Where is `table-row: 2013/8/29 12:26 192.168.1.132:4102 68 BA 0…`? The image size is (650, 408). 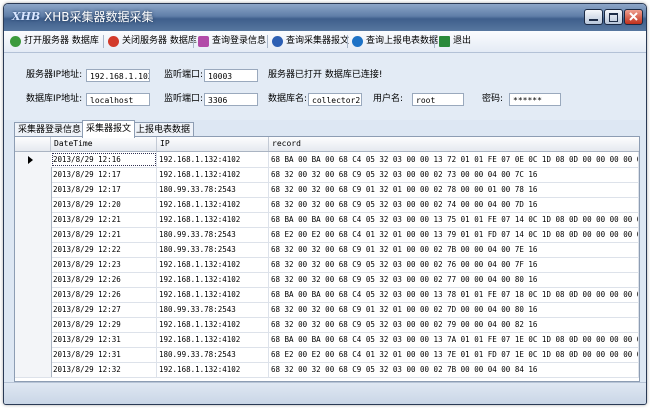
table-row: 2013/8/29 12:26 192.168.1.132:4102 68 BA 0… is located at coordinates (327, 295).